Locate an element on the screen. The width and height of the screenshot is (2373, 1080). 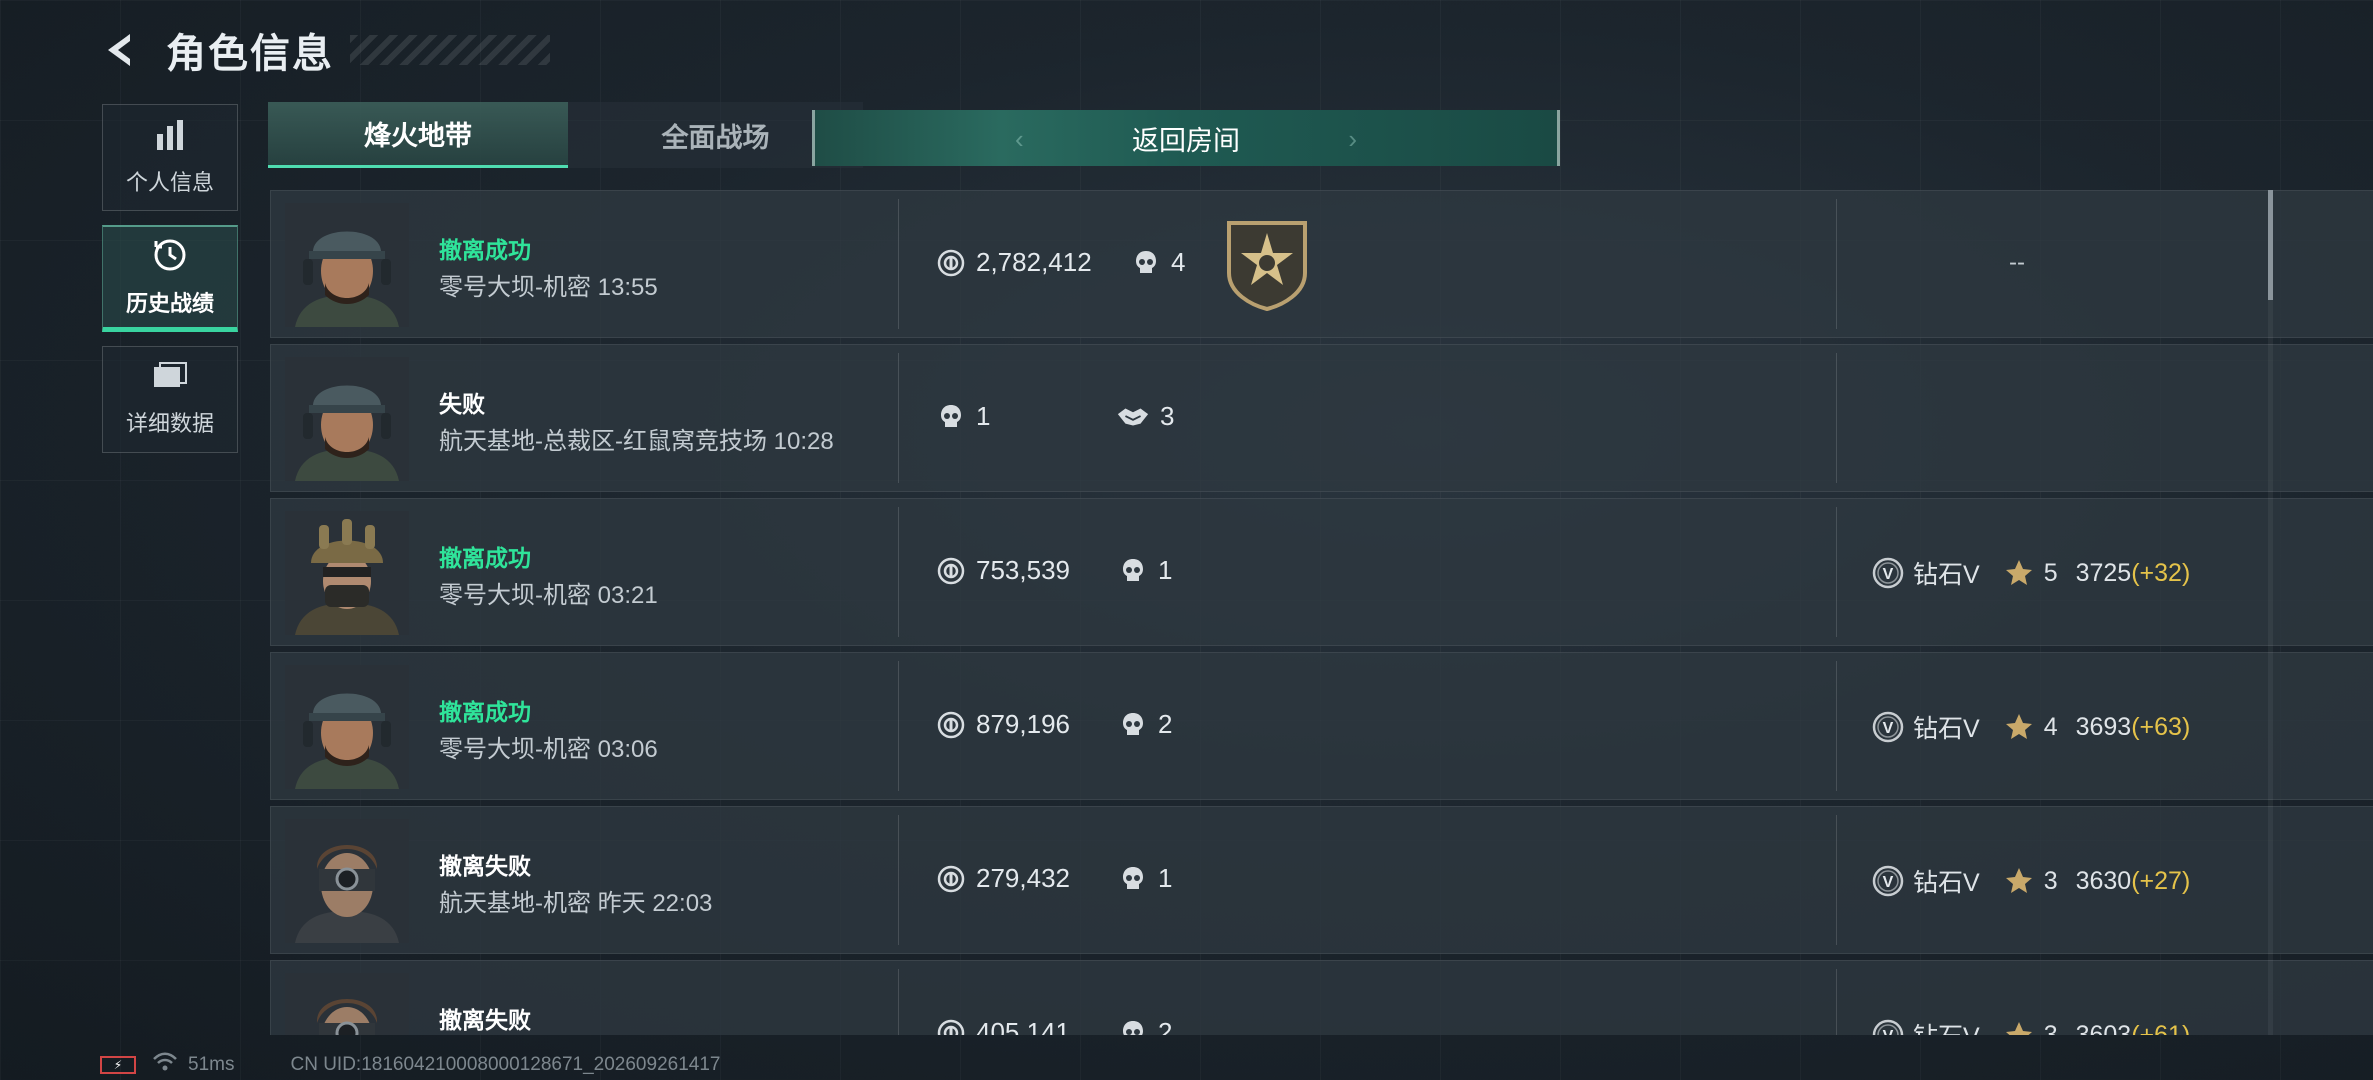
extract-value-text: 405,141 is located at coordinates (1023, 1026).